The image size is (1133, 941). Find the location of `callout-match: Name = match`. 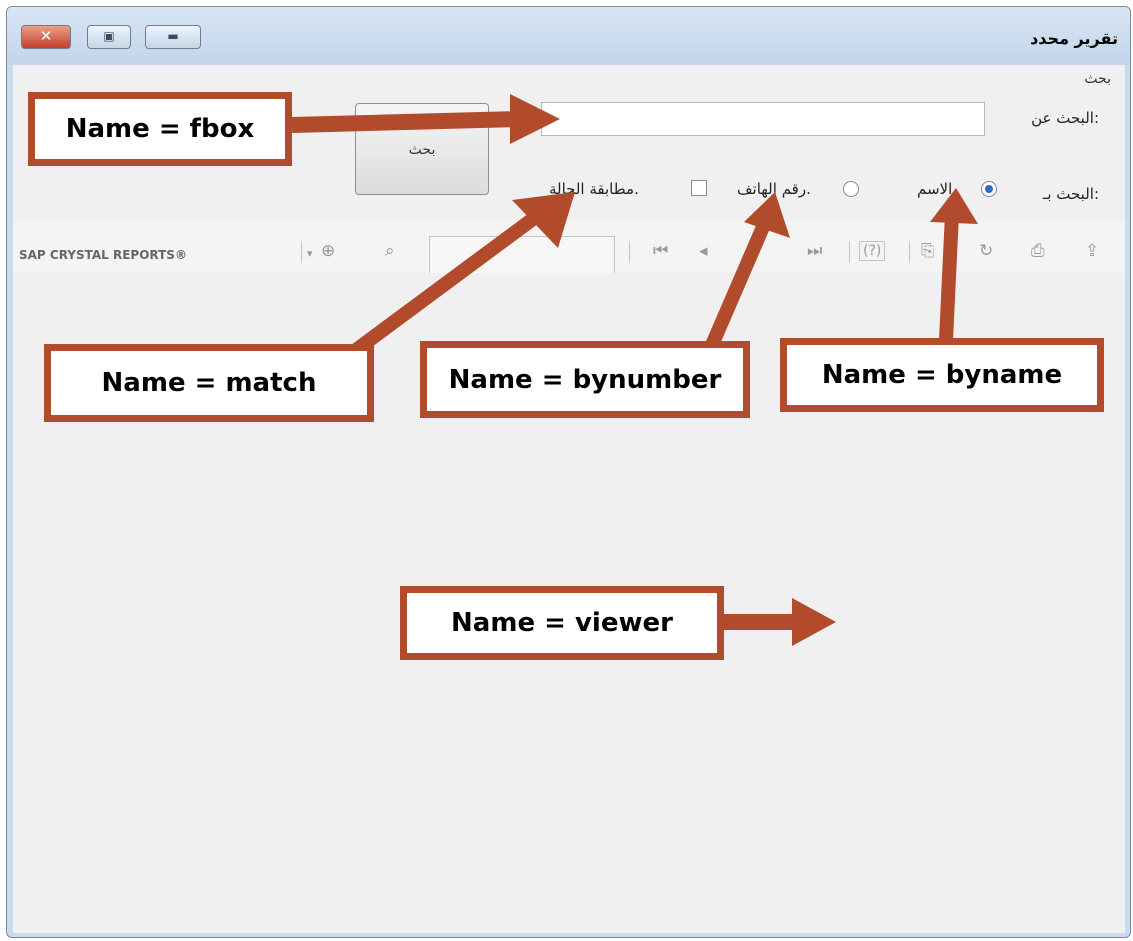

callout-match: Name = match is located at coordinates (209, 383).